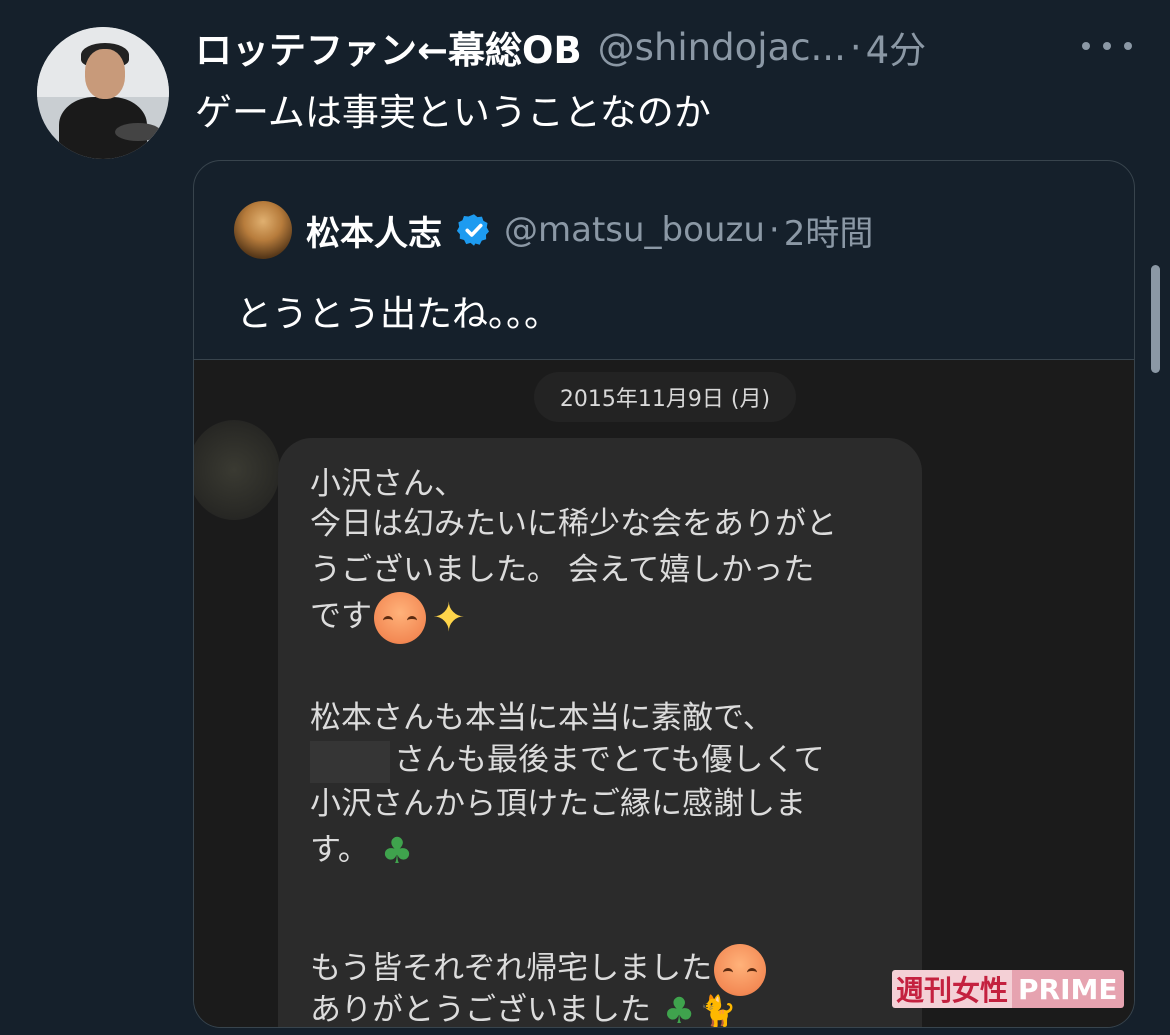 The height and width of the screenshot is (1035, 1170). What do you see at coordinates (237, 470) in the screenshot?
I see `blurred-avatar` at bounding box center [237, 470].